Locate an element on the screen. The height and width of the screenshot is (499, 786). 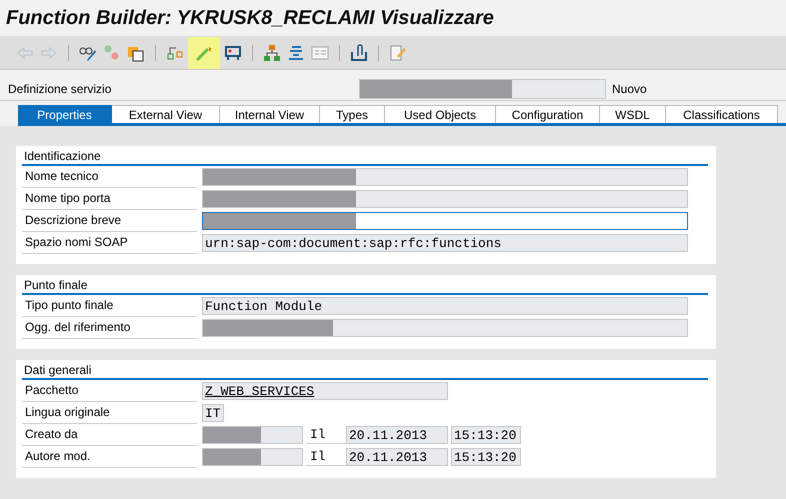
field-value: Function Module is located at coordinates (263, 306).